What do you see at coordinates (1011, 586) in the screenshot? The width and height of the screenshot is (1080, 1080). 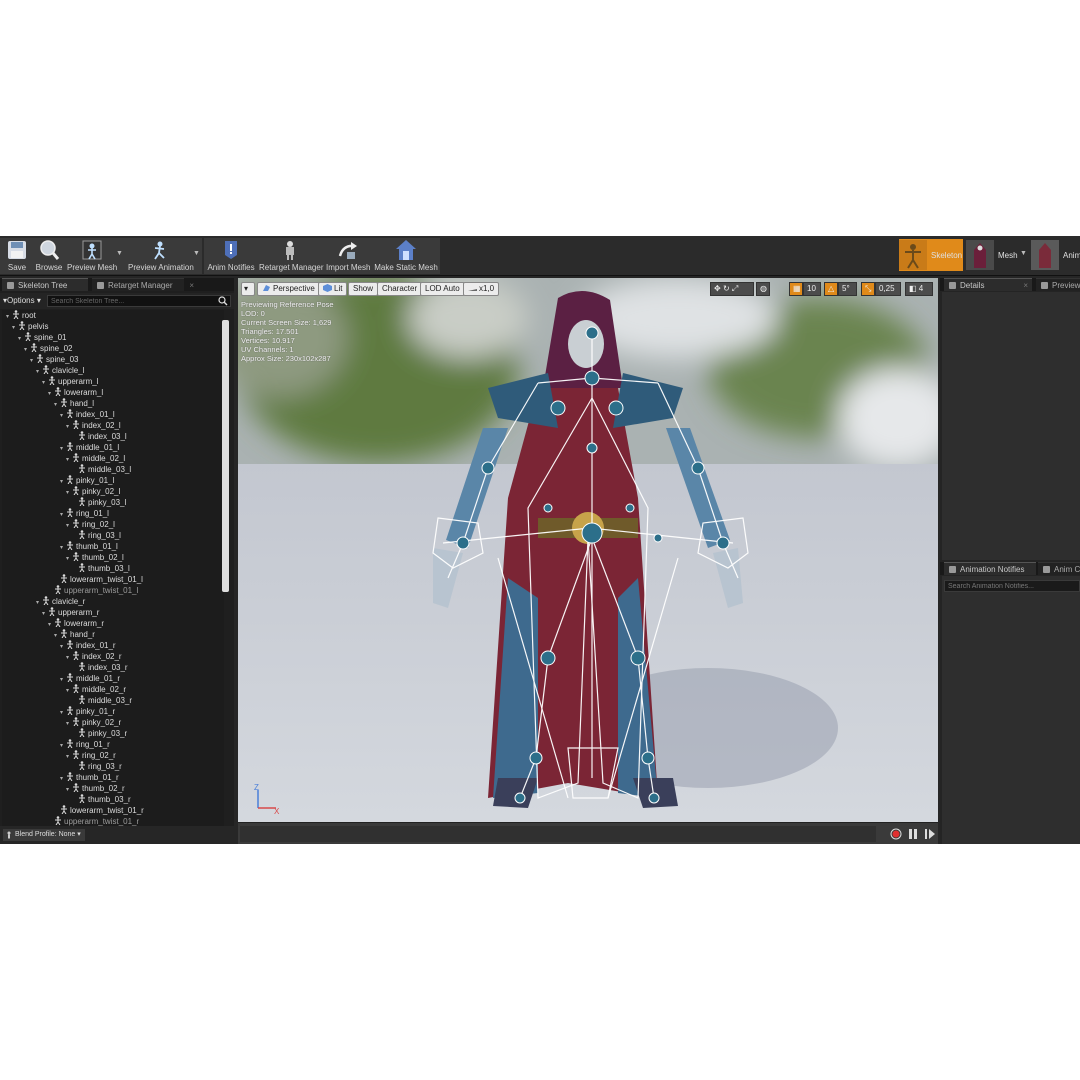 I see `animation-notifies-search-input` at bounding box center [1011, 586].